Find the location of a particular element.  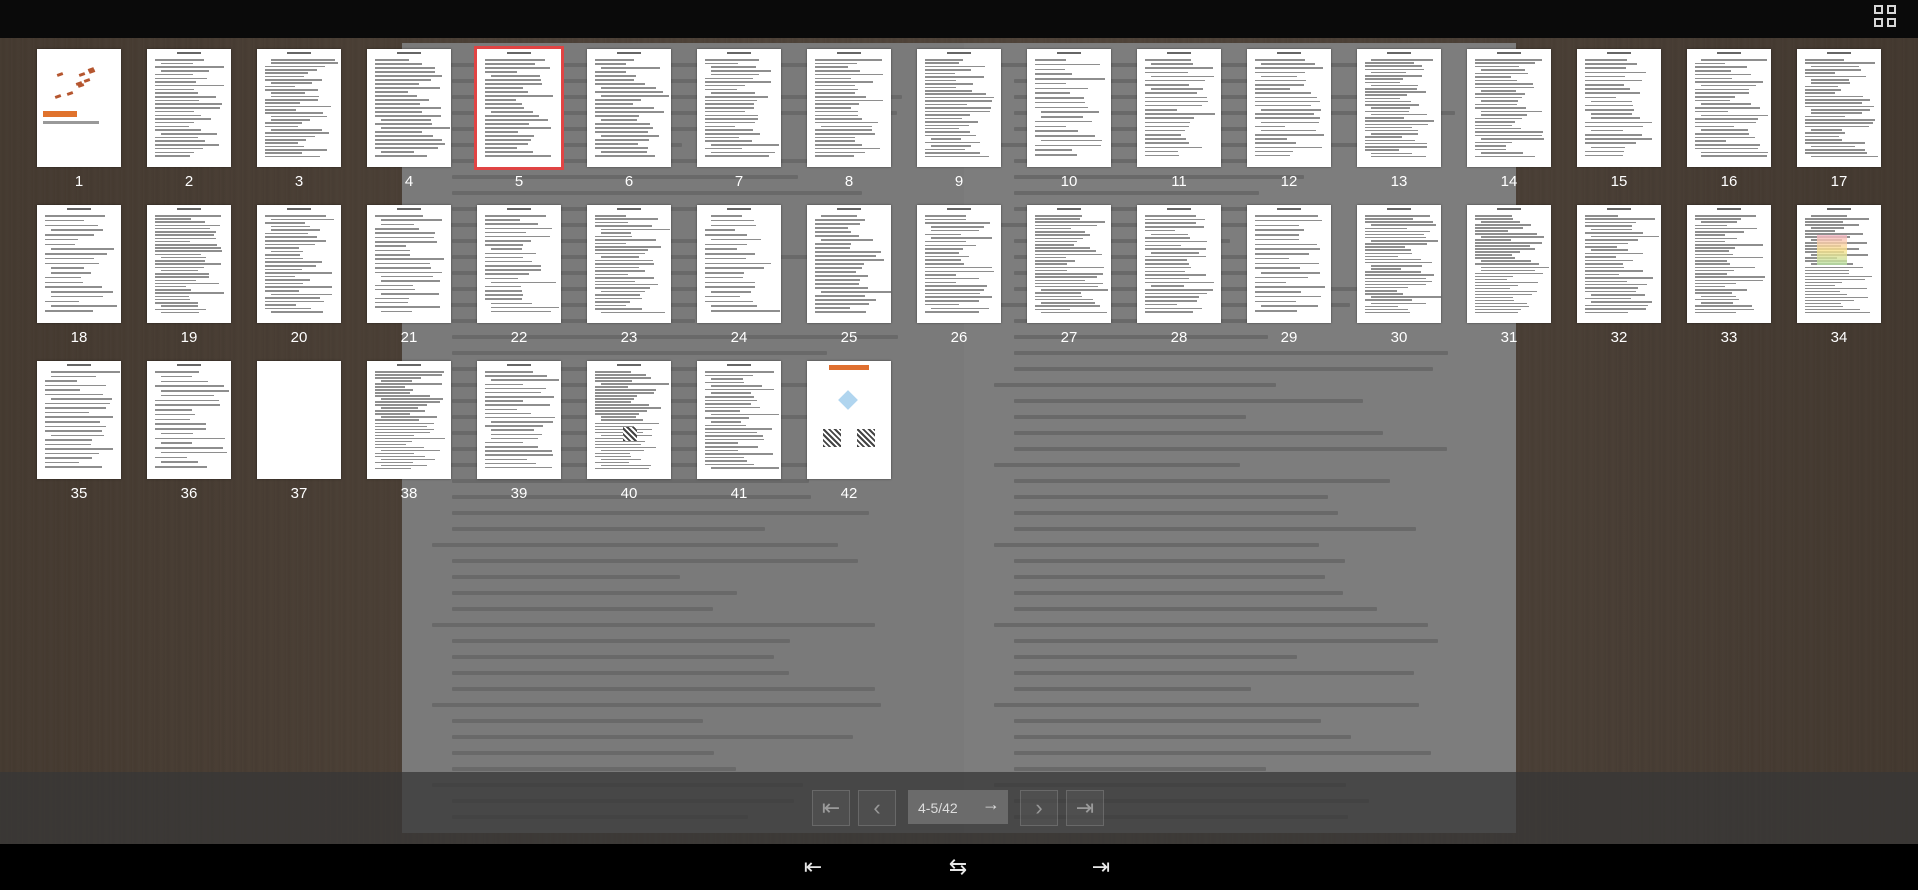

page-thumbnail: 36 is located at coordinates (189, 431).